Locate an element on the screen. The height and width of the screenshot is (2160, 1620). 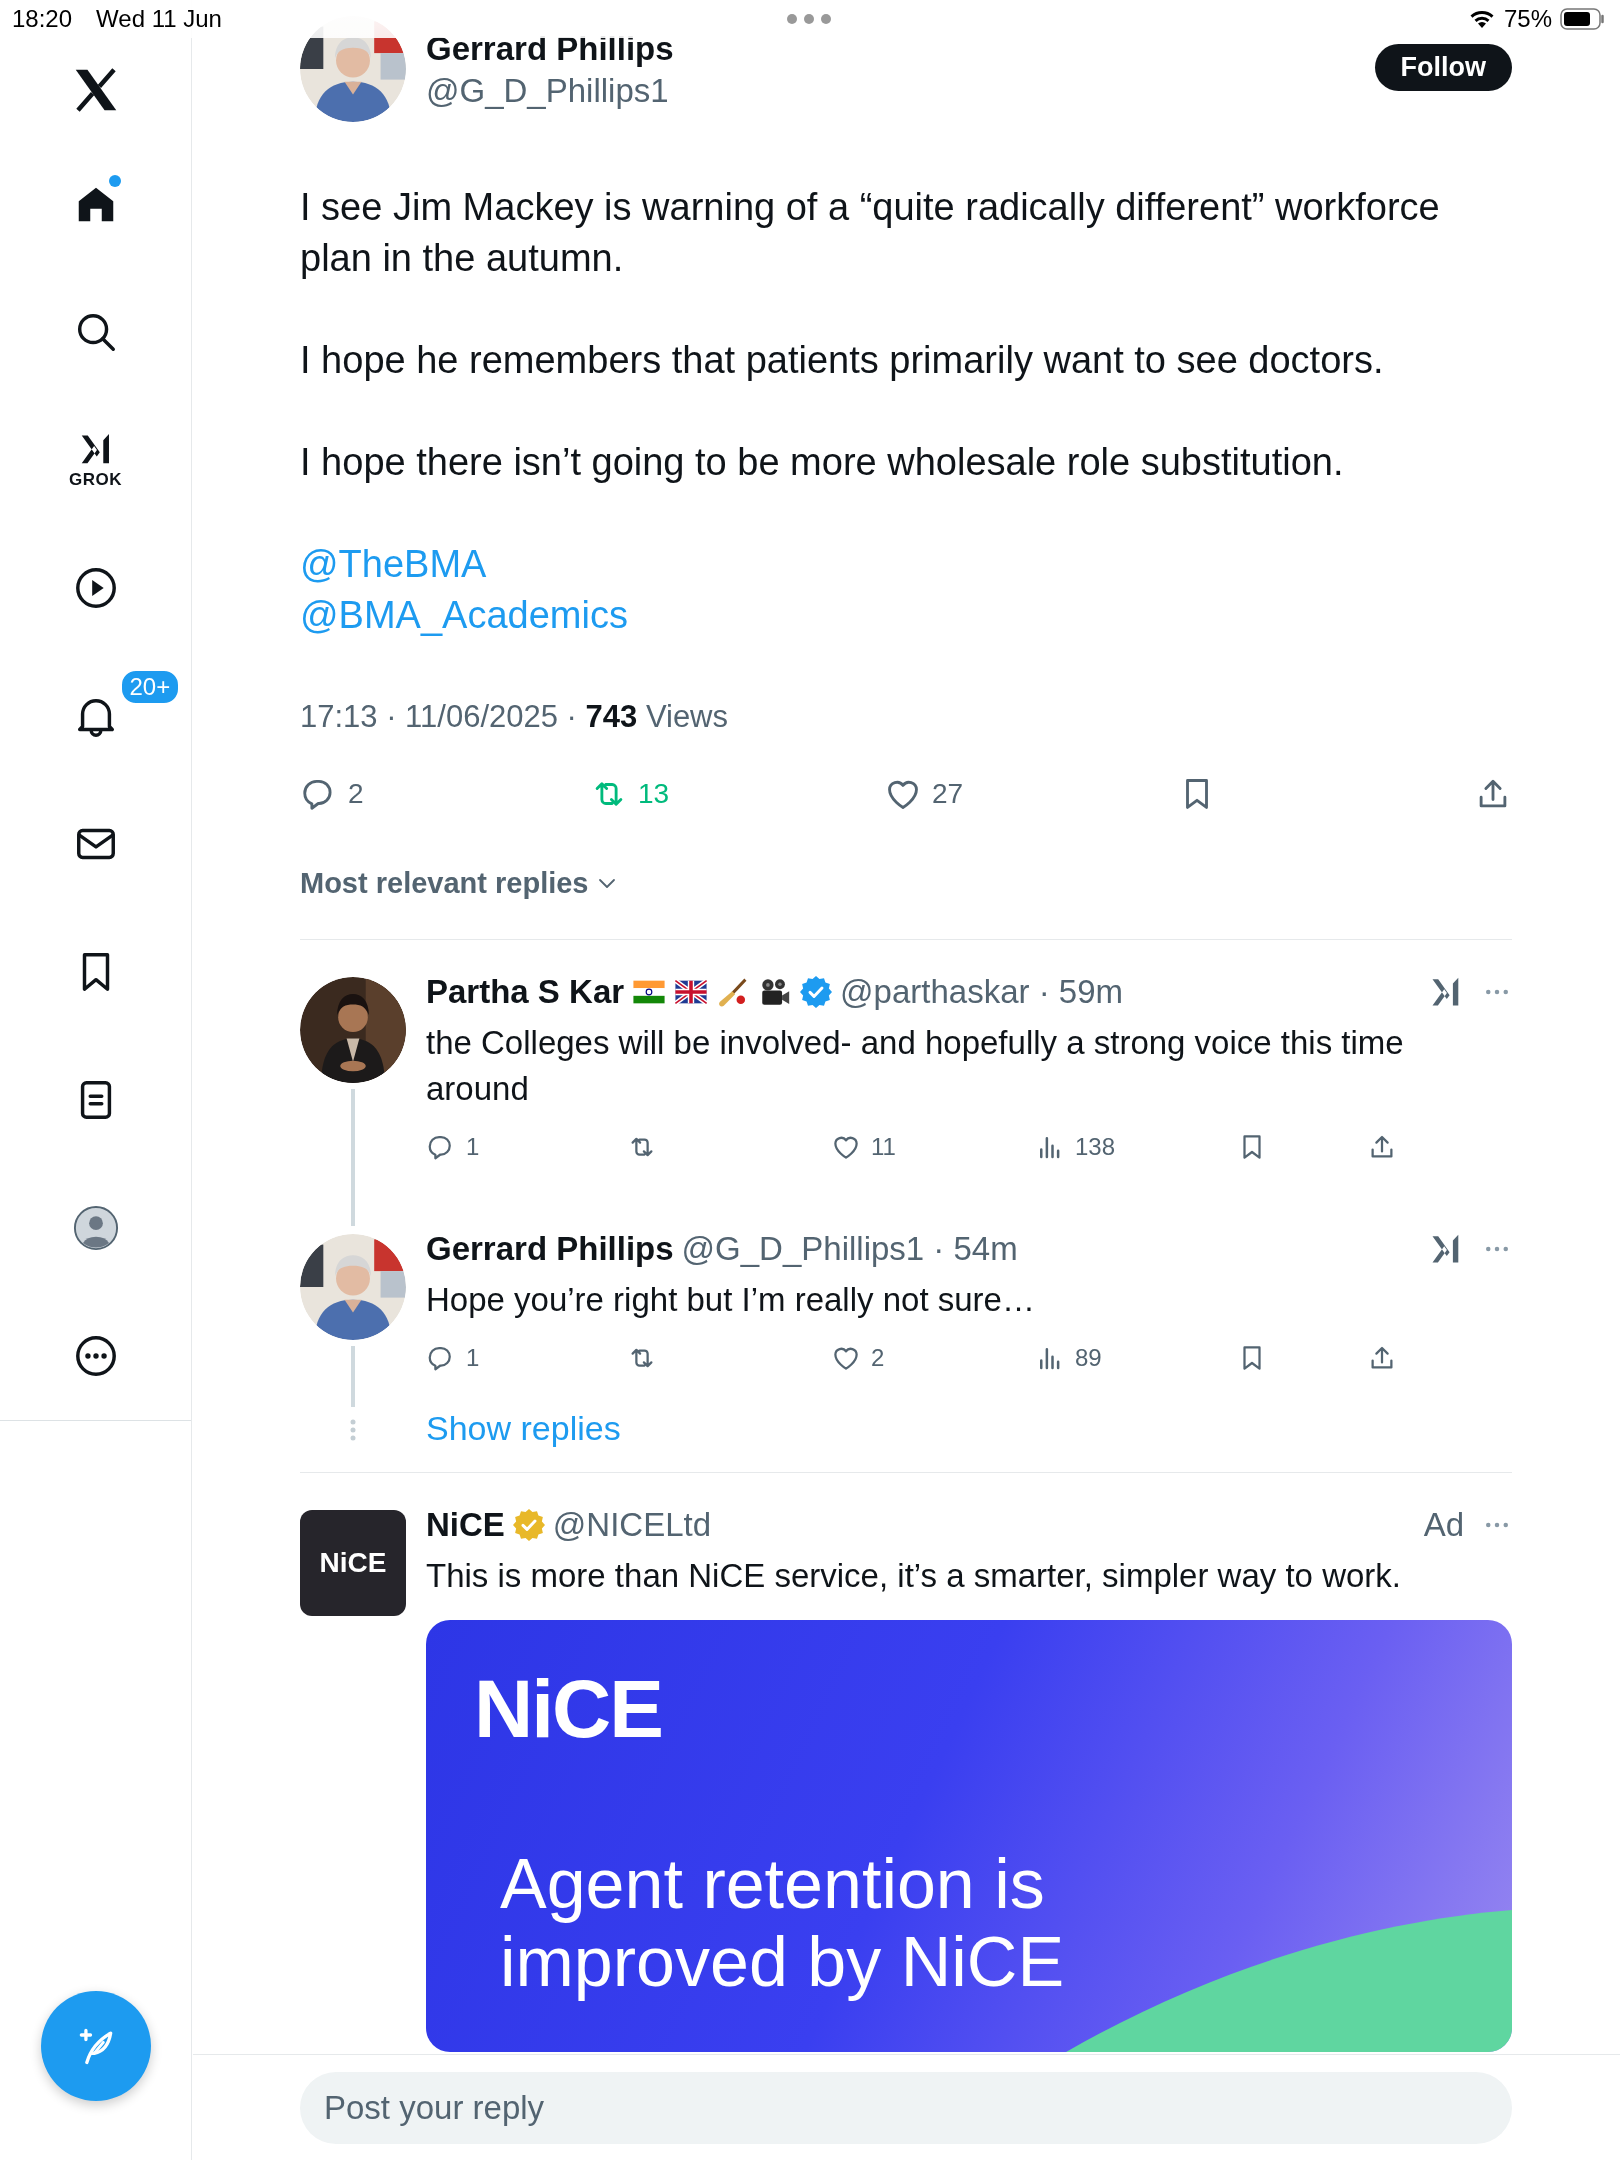
views-button: 138 is located at coordinates (1075, 1147).